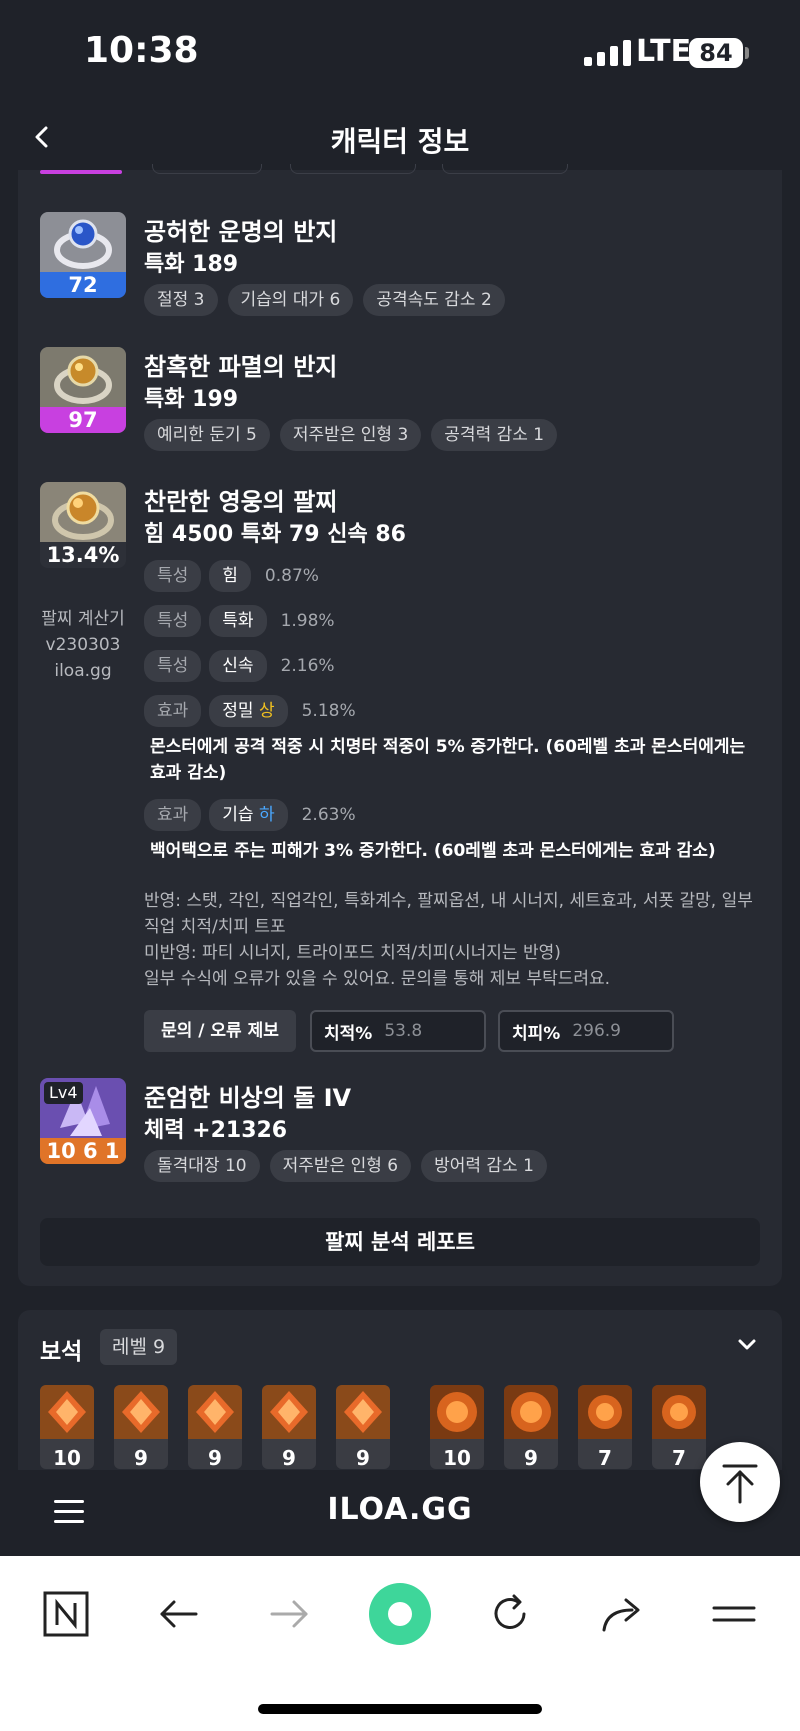 This screenshot has width=800, height=1731. I want to click on gems-level-badge: 레벨 9, so click(139, 1347).